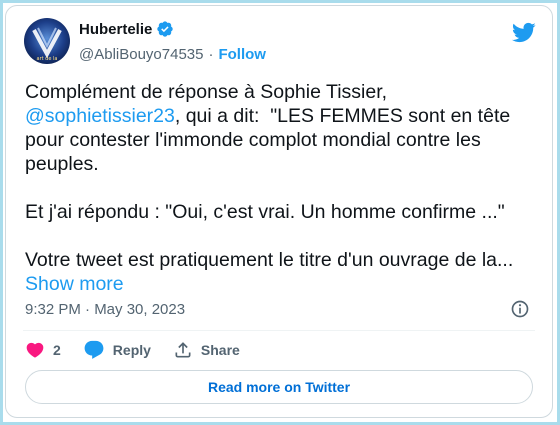 The height and width of the screenshot is (425, 560). What do you see at coordinates (131, 350) in the screenshot?
I see `reply-label: Reply` at bounding box center [131, 350].